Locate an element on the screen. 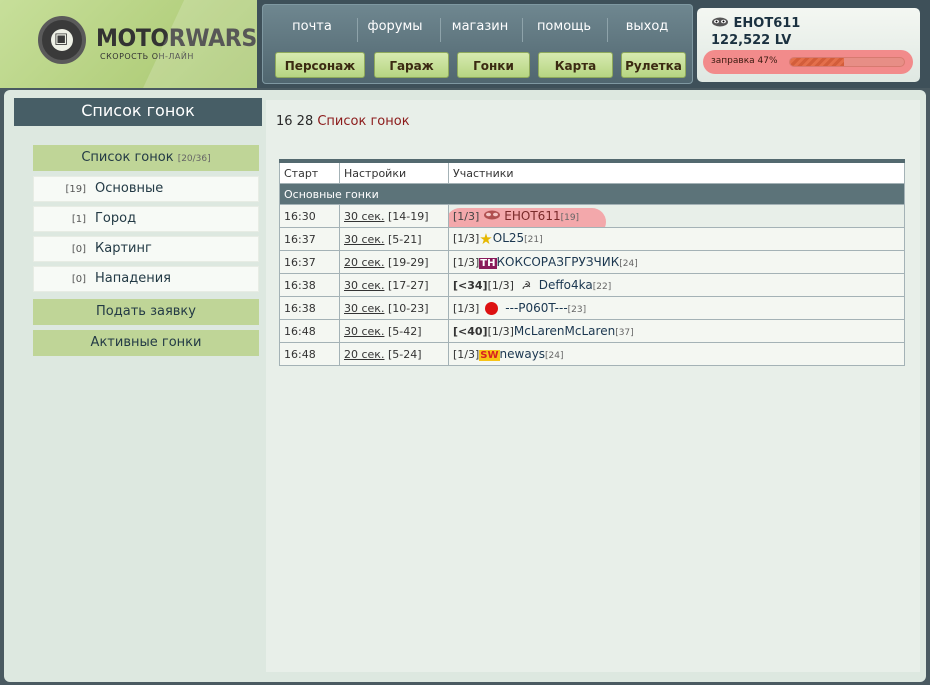  sidebar-title: Список гонок is located at coordinates (138, 112).